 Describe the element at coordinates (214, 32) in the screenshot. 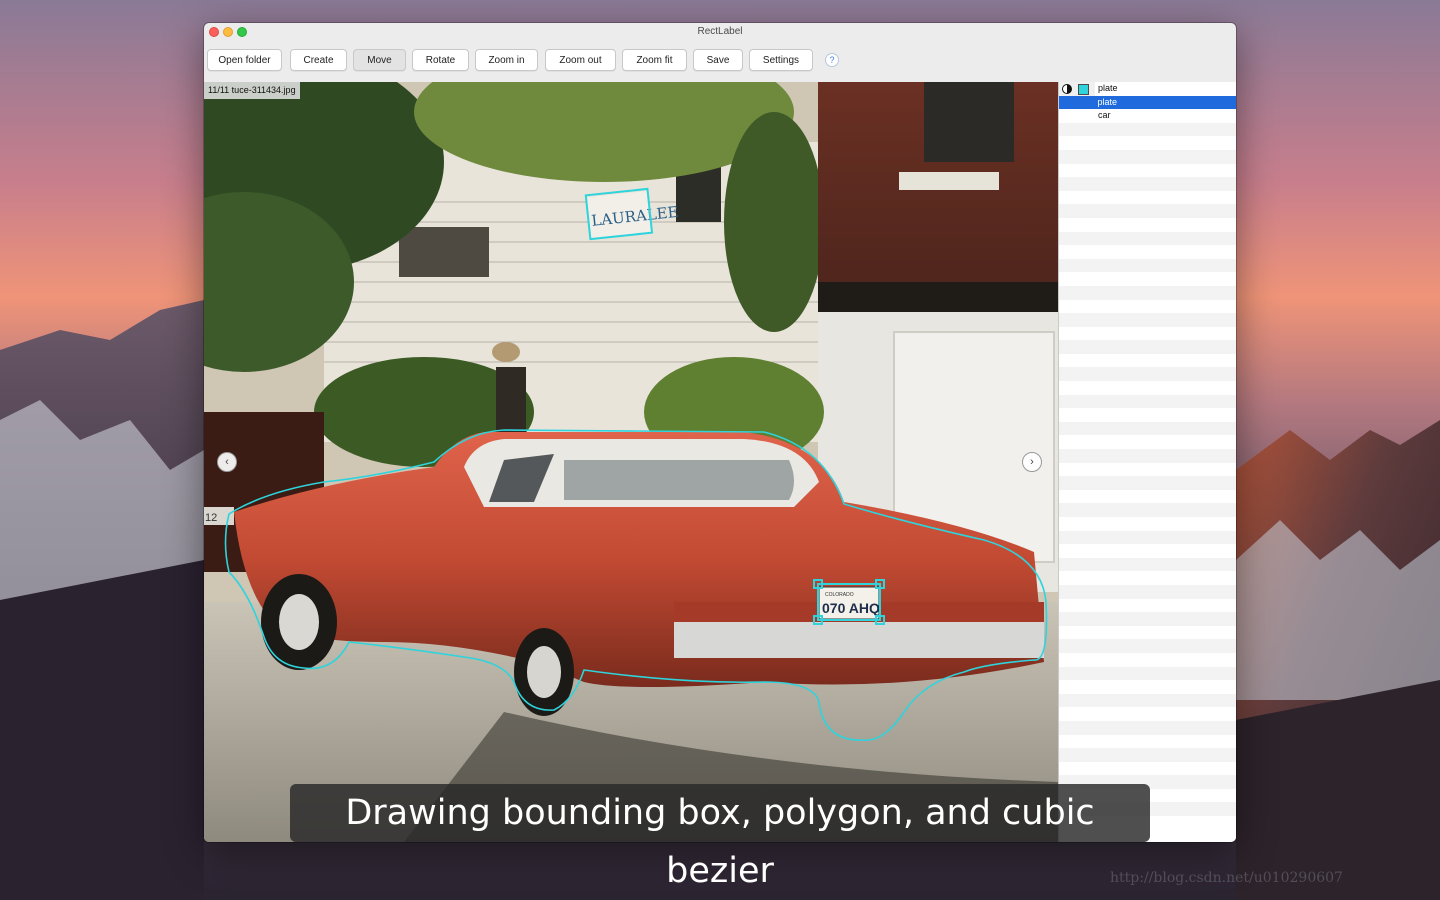

I see `window-close-button` at that location.